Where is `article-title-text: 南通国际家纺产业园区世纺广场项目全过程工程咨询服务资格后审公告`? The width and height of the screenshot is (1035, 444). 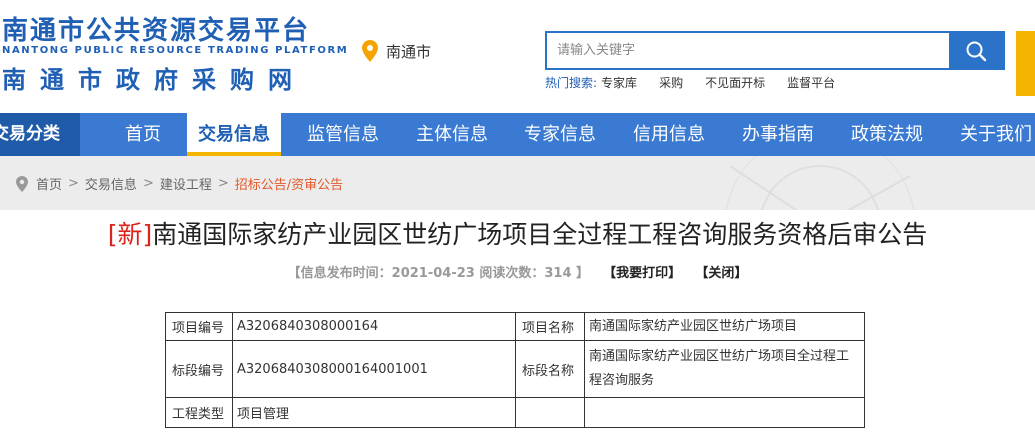 article-title-text: 南通国际家纺产业园区世纺广场项目全过程工程咨询服务资格后审公告 is located at coordinates (540, 234).